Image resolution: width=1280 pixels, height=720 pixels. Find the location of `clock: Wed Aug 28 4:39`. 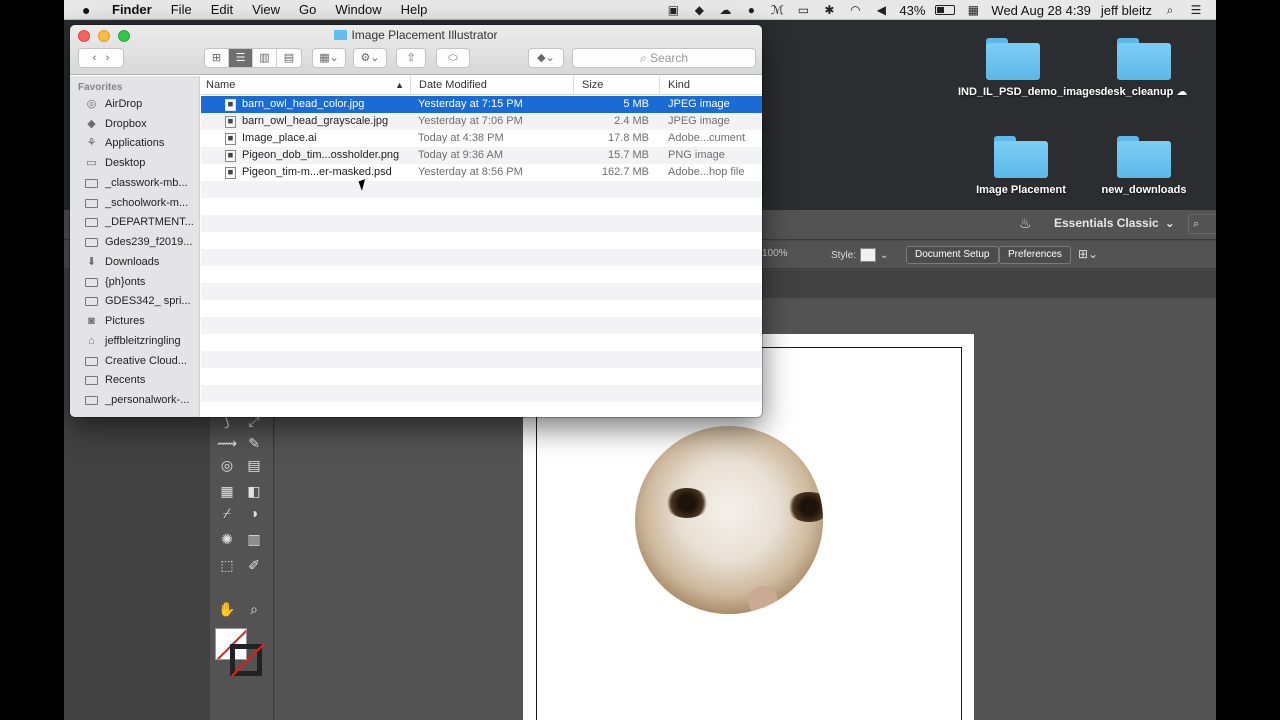

clock: Wed Aug 28 4:39 is located at coordinates (1041, 10).